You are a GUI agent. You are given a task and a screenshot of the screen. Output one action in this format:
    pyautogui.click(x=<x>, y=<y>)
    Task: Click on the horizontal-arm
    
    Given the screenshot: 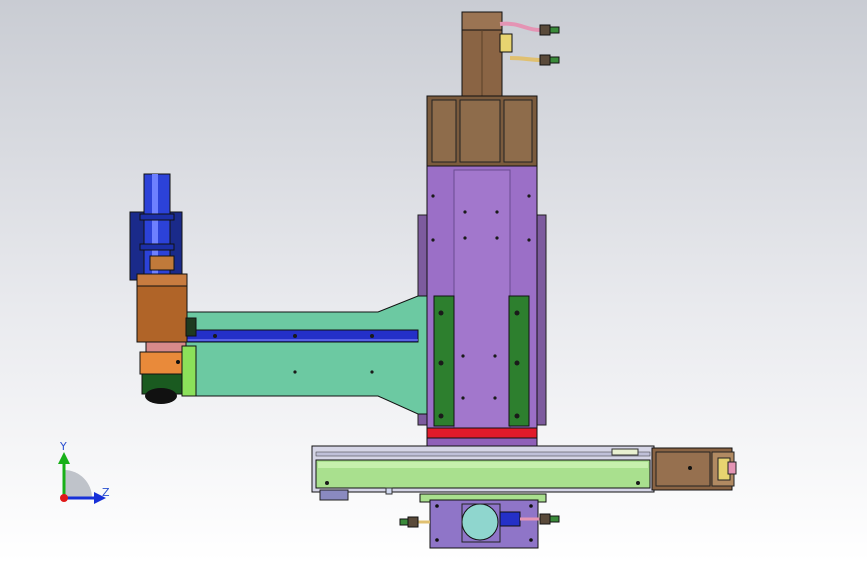 What is the action you would take?
    pyautogui.click(x=304, y=355)
    